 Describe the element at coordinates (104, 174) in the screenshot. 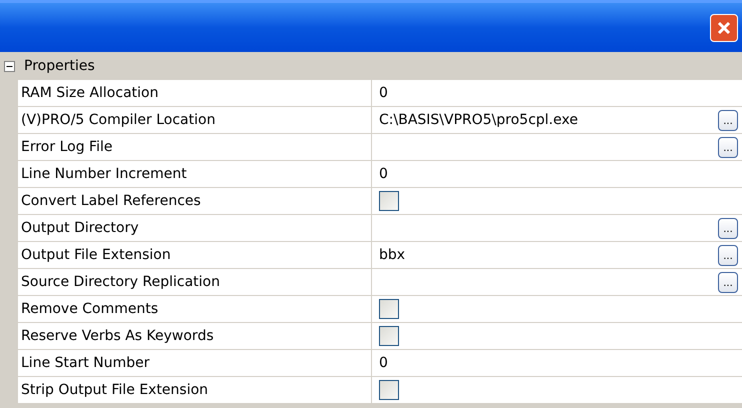

I see `property-name: Line Number Increment` at that location.